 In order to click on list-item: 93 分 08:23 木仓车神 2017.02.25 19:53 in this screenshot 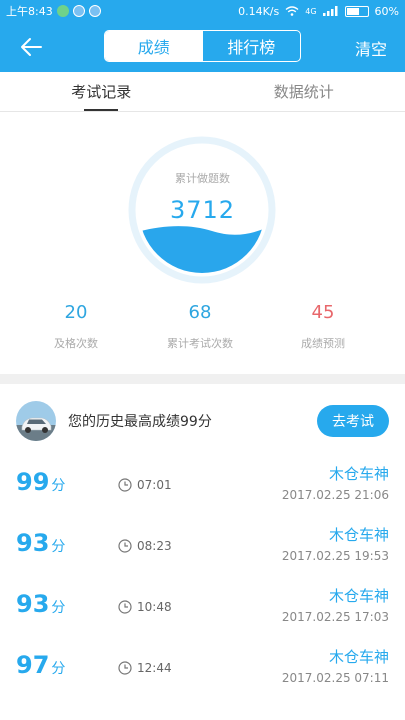, I will do `click(202, 549)`.